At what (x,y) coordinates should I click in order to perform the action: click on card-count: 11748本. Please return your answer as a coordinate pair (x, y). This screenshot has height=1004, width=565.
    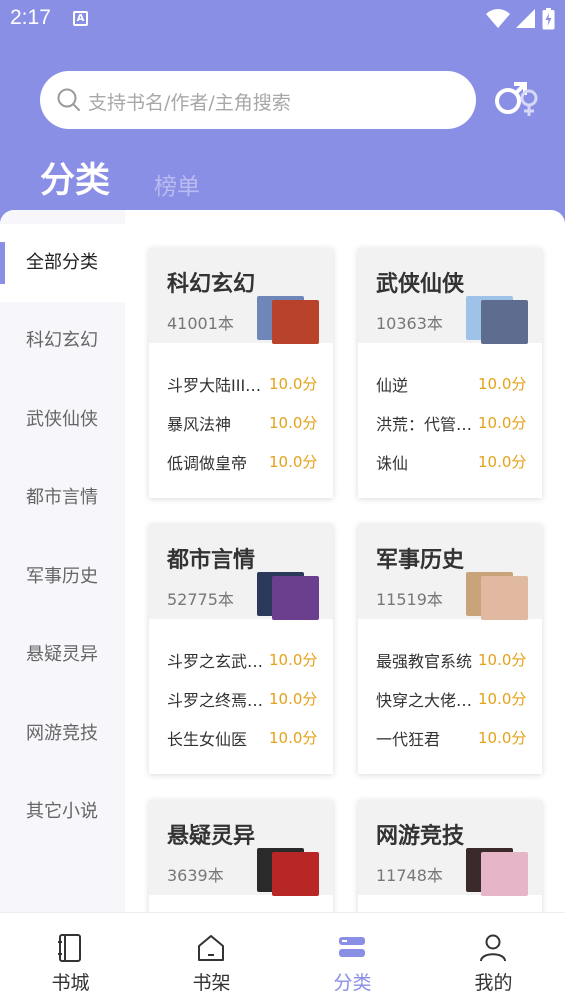
    Looking at the image, I should click on (409, 875).